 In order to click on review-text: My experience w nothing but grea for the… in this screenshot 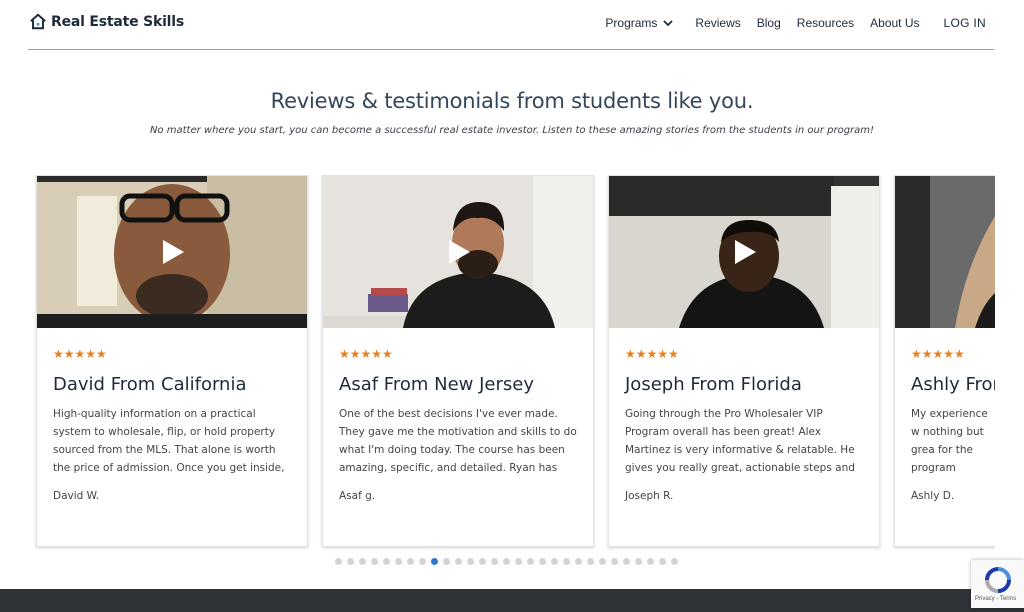, I will do `click(949, 441)`.